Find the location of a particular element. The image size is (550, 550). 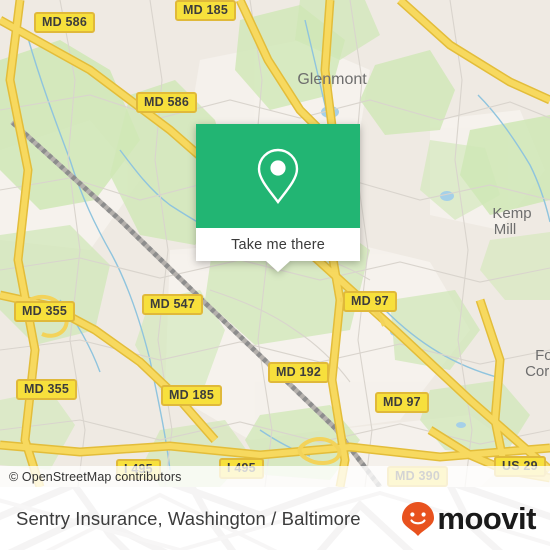

map-pin-outline-icon is located at coordinates (278, 176).